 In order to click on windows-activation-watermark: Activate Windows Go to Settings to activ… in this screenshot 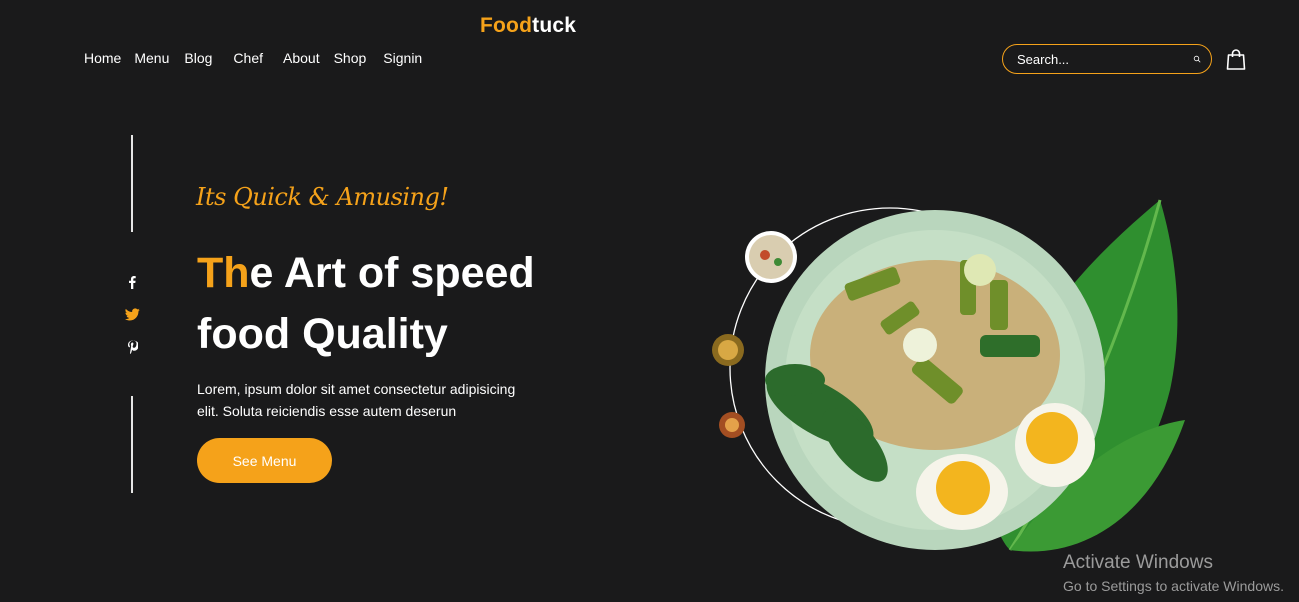, I will do `click(1173, 573)`.